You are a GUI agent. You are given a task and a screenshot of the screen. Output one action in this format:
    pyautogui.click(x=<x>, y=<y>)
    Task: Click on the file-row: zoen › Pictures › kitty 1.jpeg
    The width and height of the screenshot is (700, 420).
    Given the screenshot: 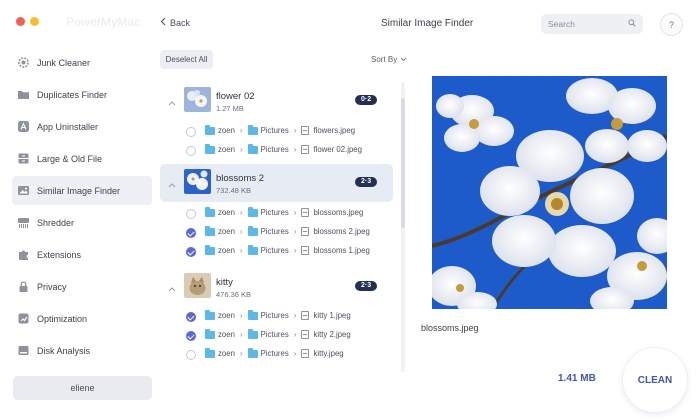 What is the action you would take?
    pyautogui.click(x=276, y=317)
    